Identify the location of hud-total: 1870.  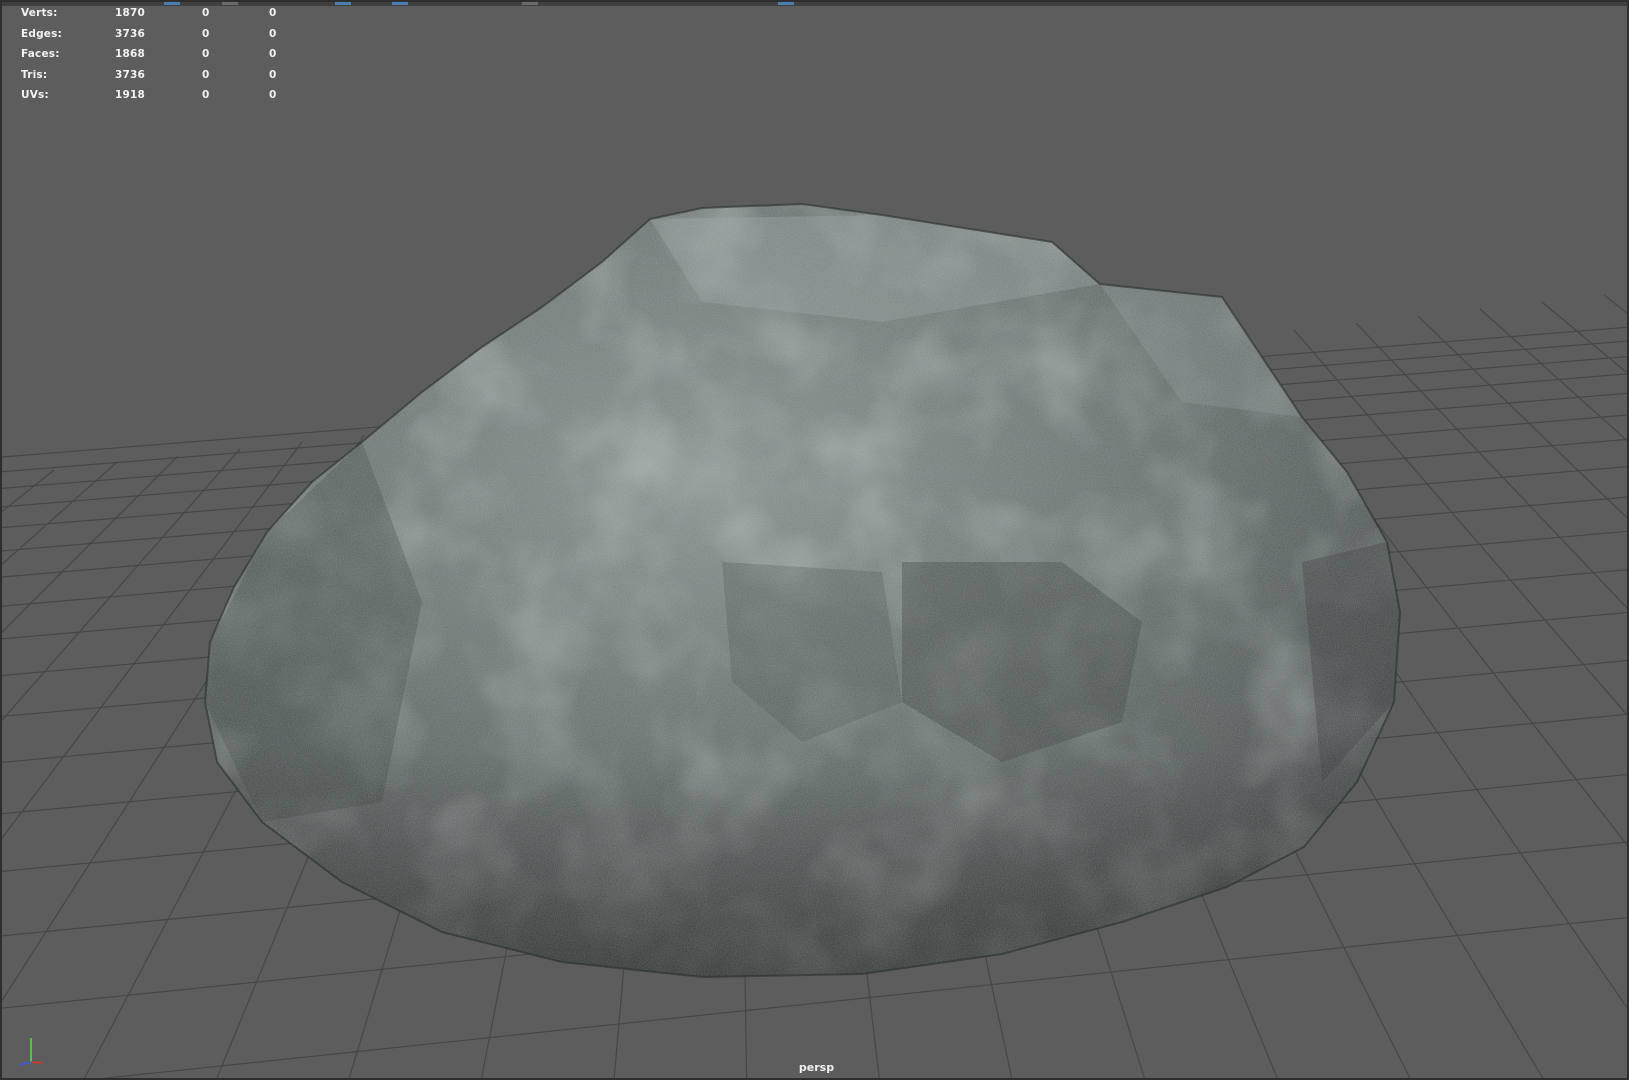
(130, 13).